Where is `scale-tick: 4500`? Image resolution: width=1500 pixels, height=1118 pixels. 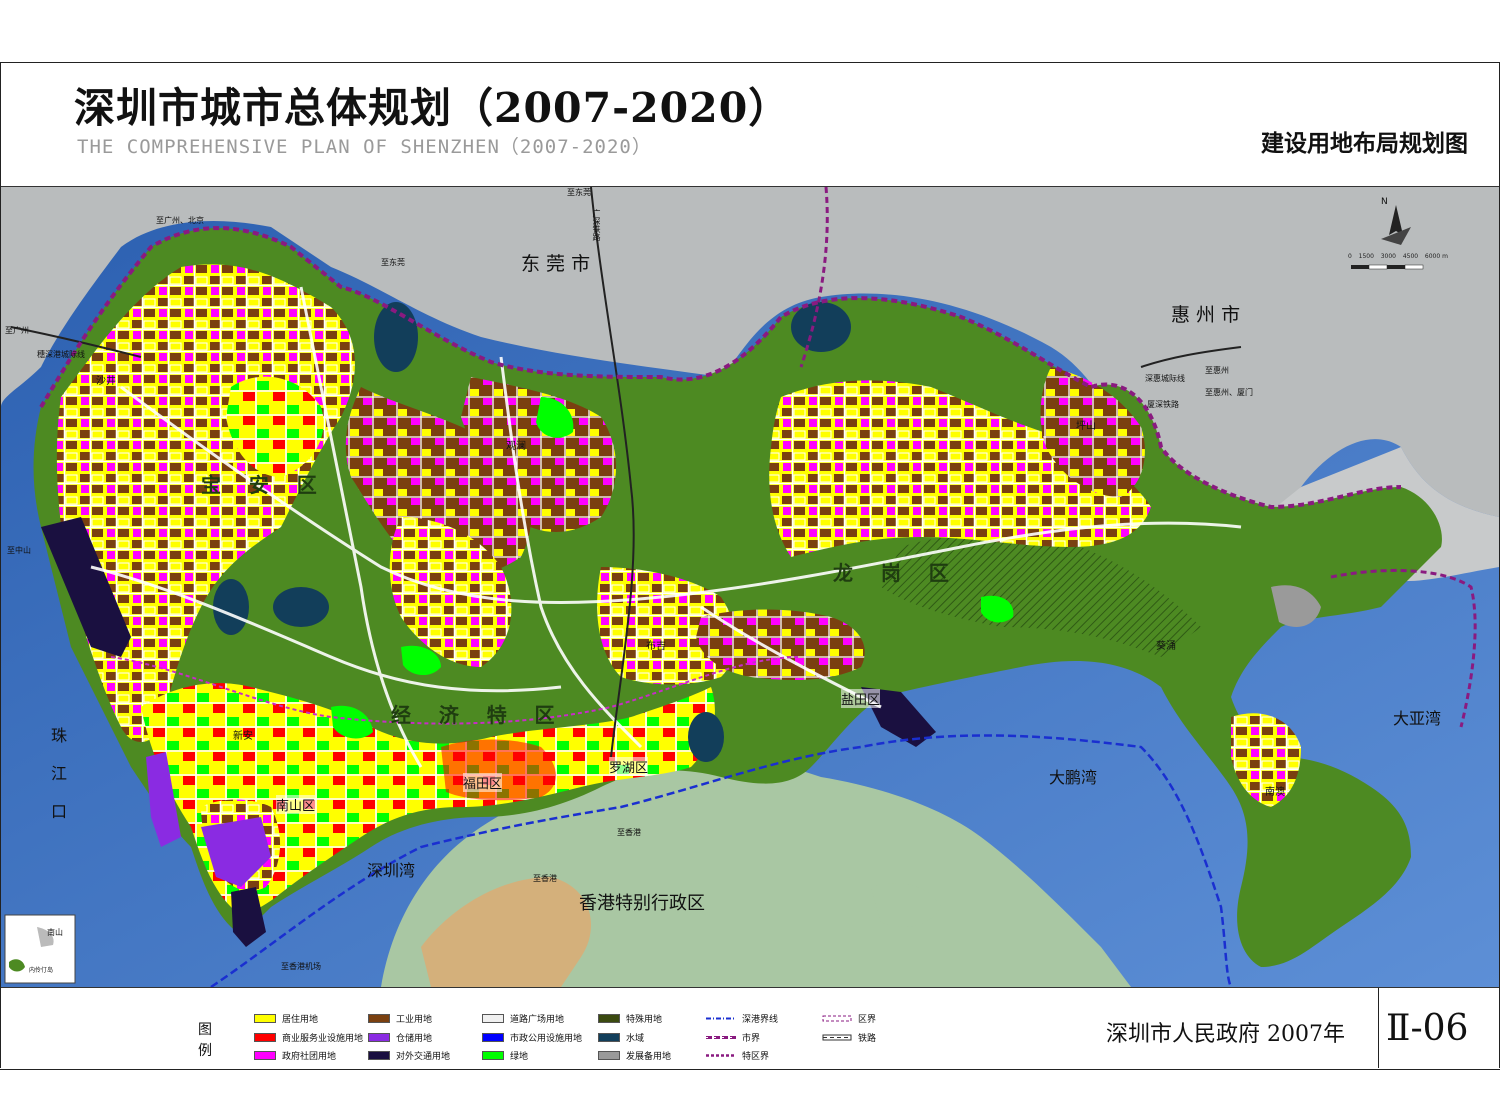
scale-tick: 4500 is located at coordinates (1410, 256).